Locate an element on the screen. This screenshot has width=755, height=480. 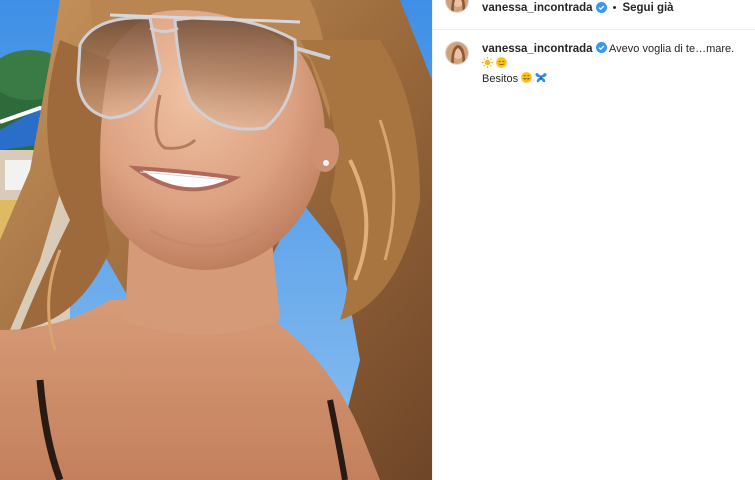
caption-text: Avevo voglia di te…mare. is located at coordinates (672, 49).